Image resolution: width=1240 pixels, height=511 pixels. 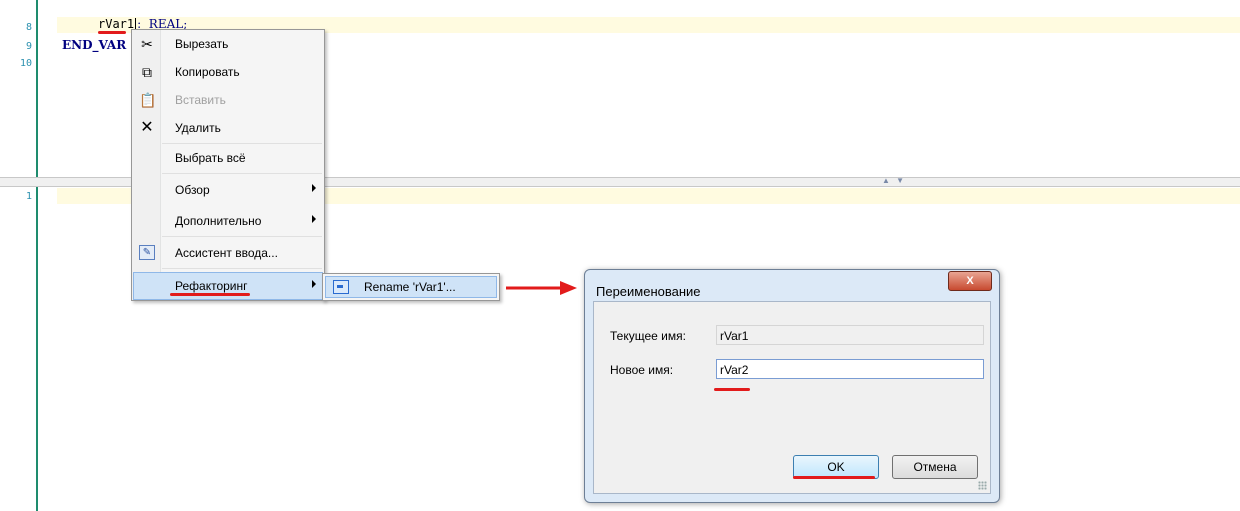 I want to click on cancel-button: Отмена, so click(x=935, y=467).